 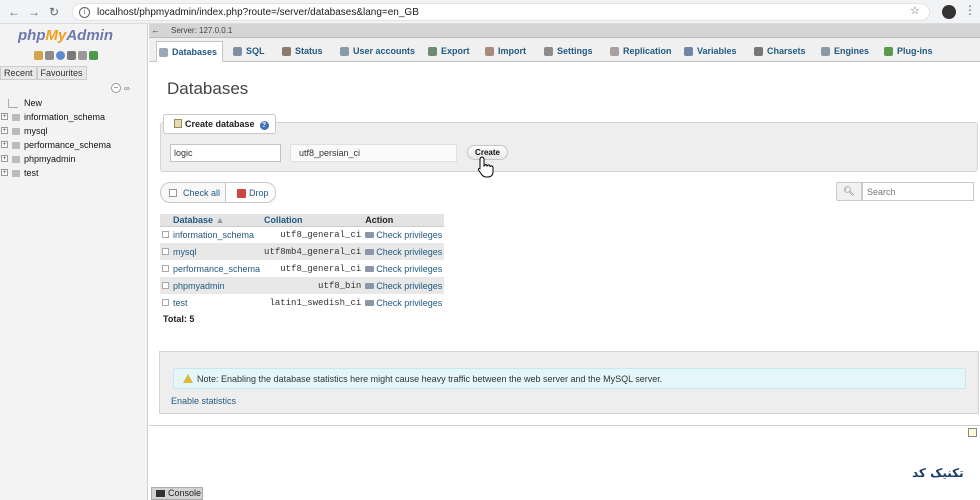 I want to click on page-settings-icon, so click(x=972, y=432).